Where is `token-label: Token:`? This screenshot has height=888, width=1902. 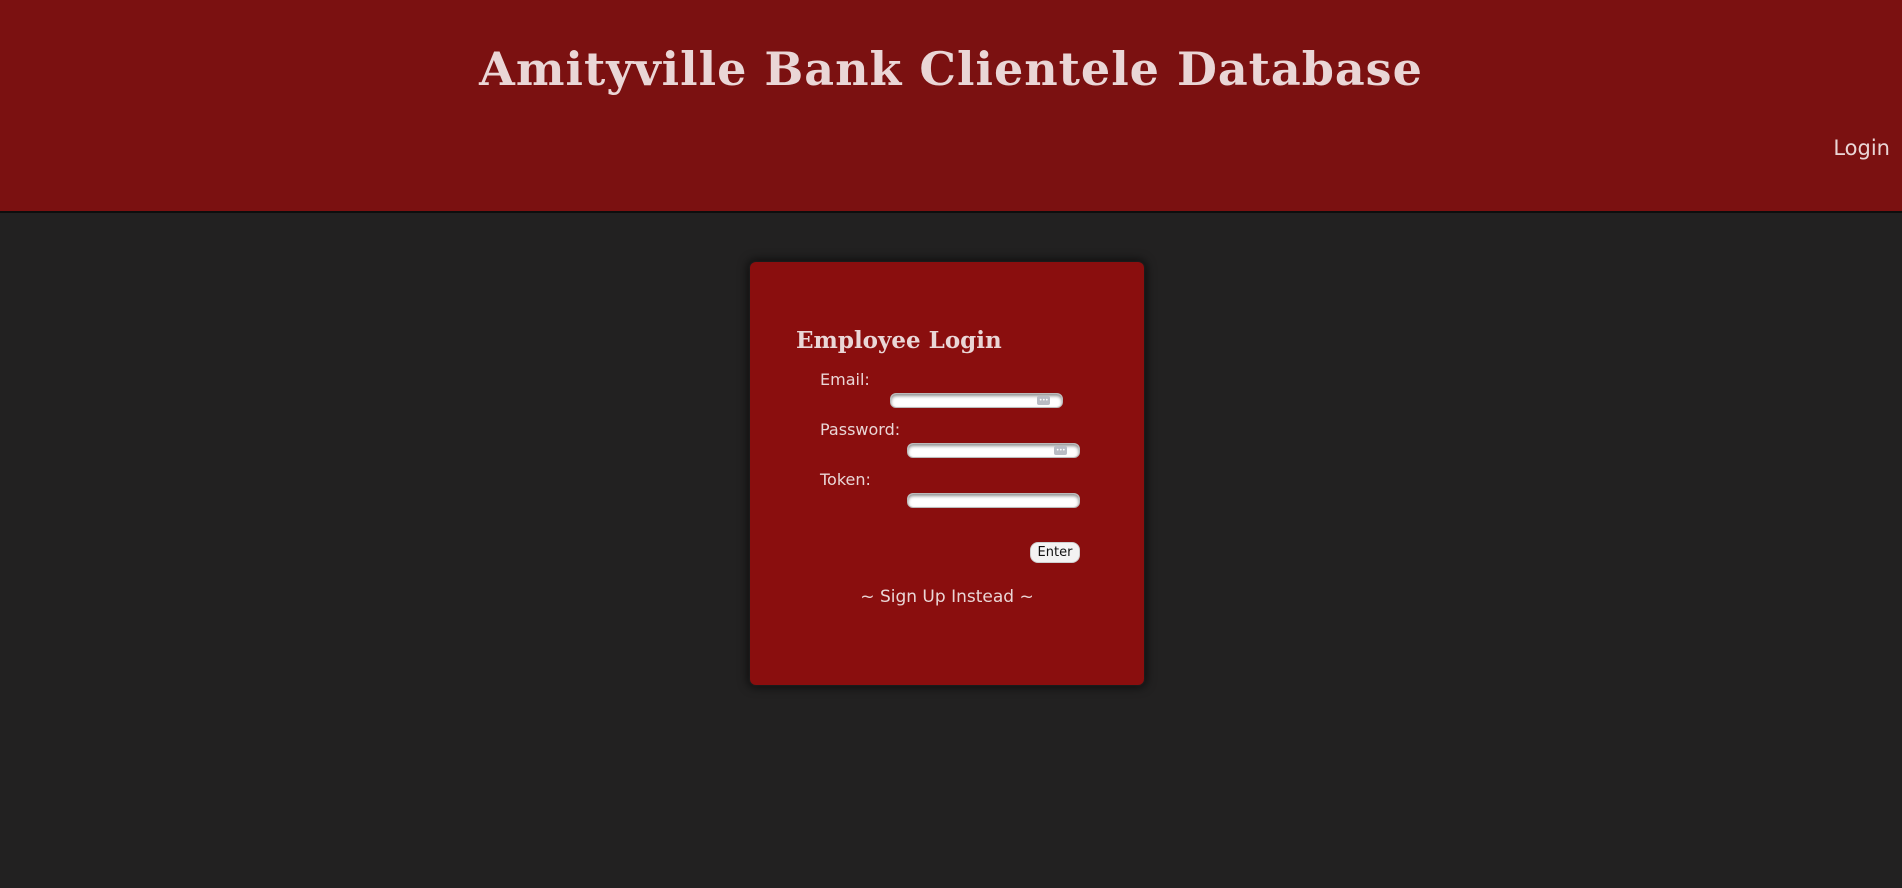
token-label: Token: is located at coordinates (845, 479).